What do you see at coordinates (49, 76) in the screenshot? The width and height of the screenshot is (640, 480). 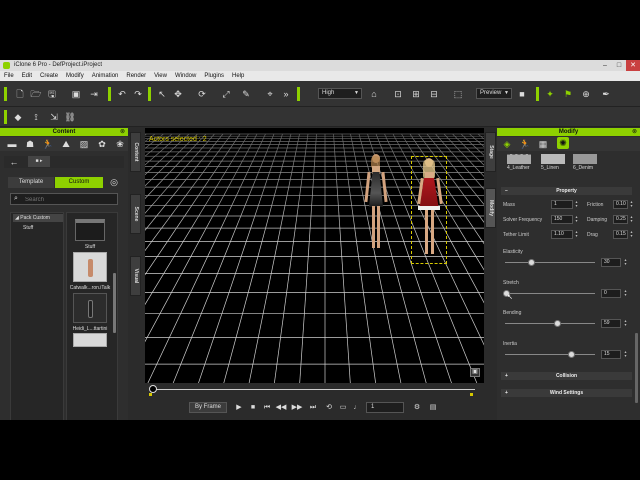 I see `menu-create: Create` at bounding box center [49, 76].